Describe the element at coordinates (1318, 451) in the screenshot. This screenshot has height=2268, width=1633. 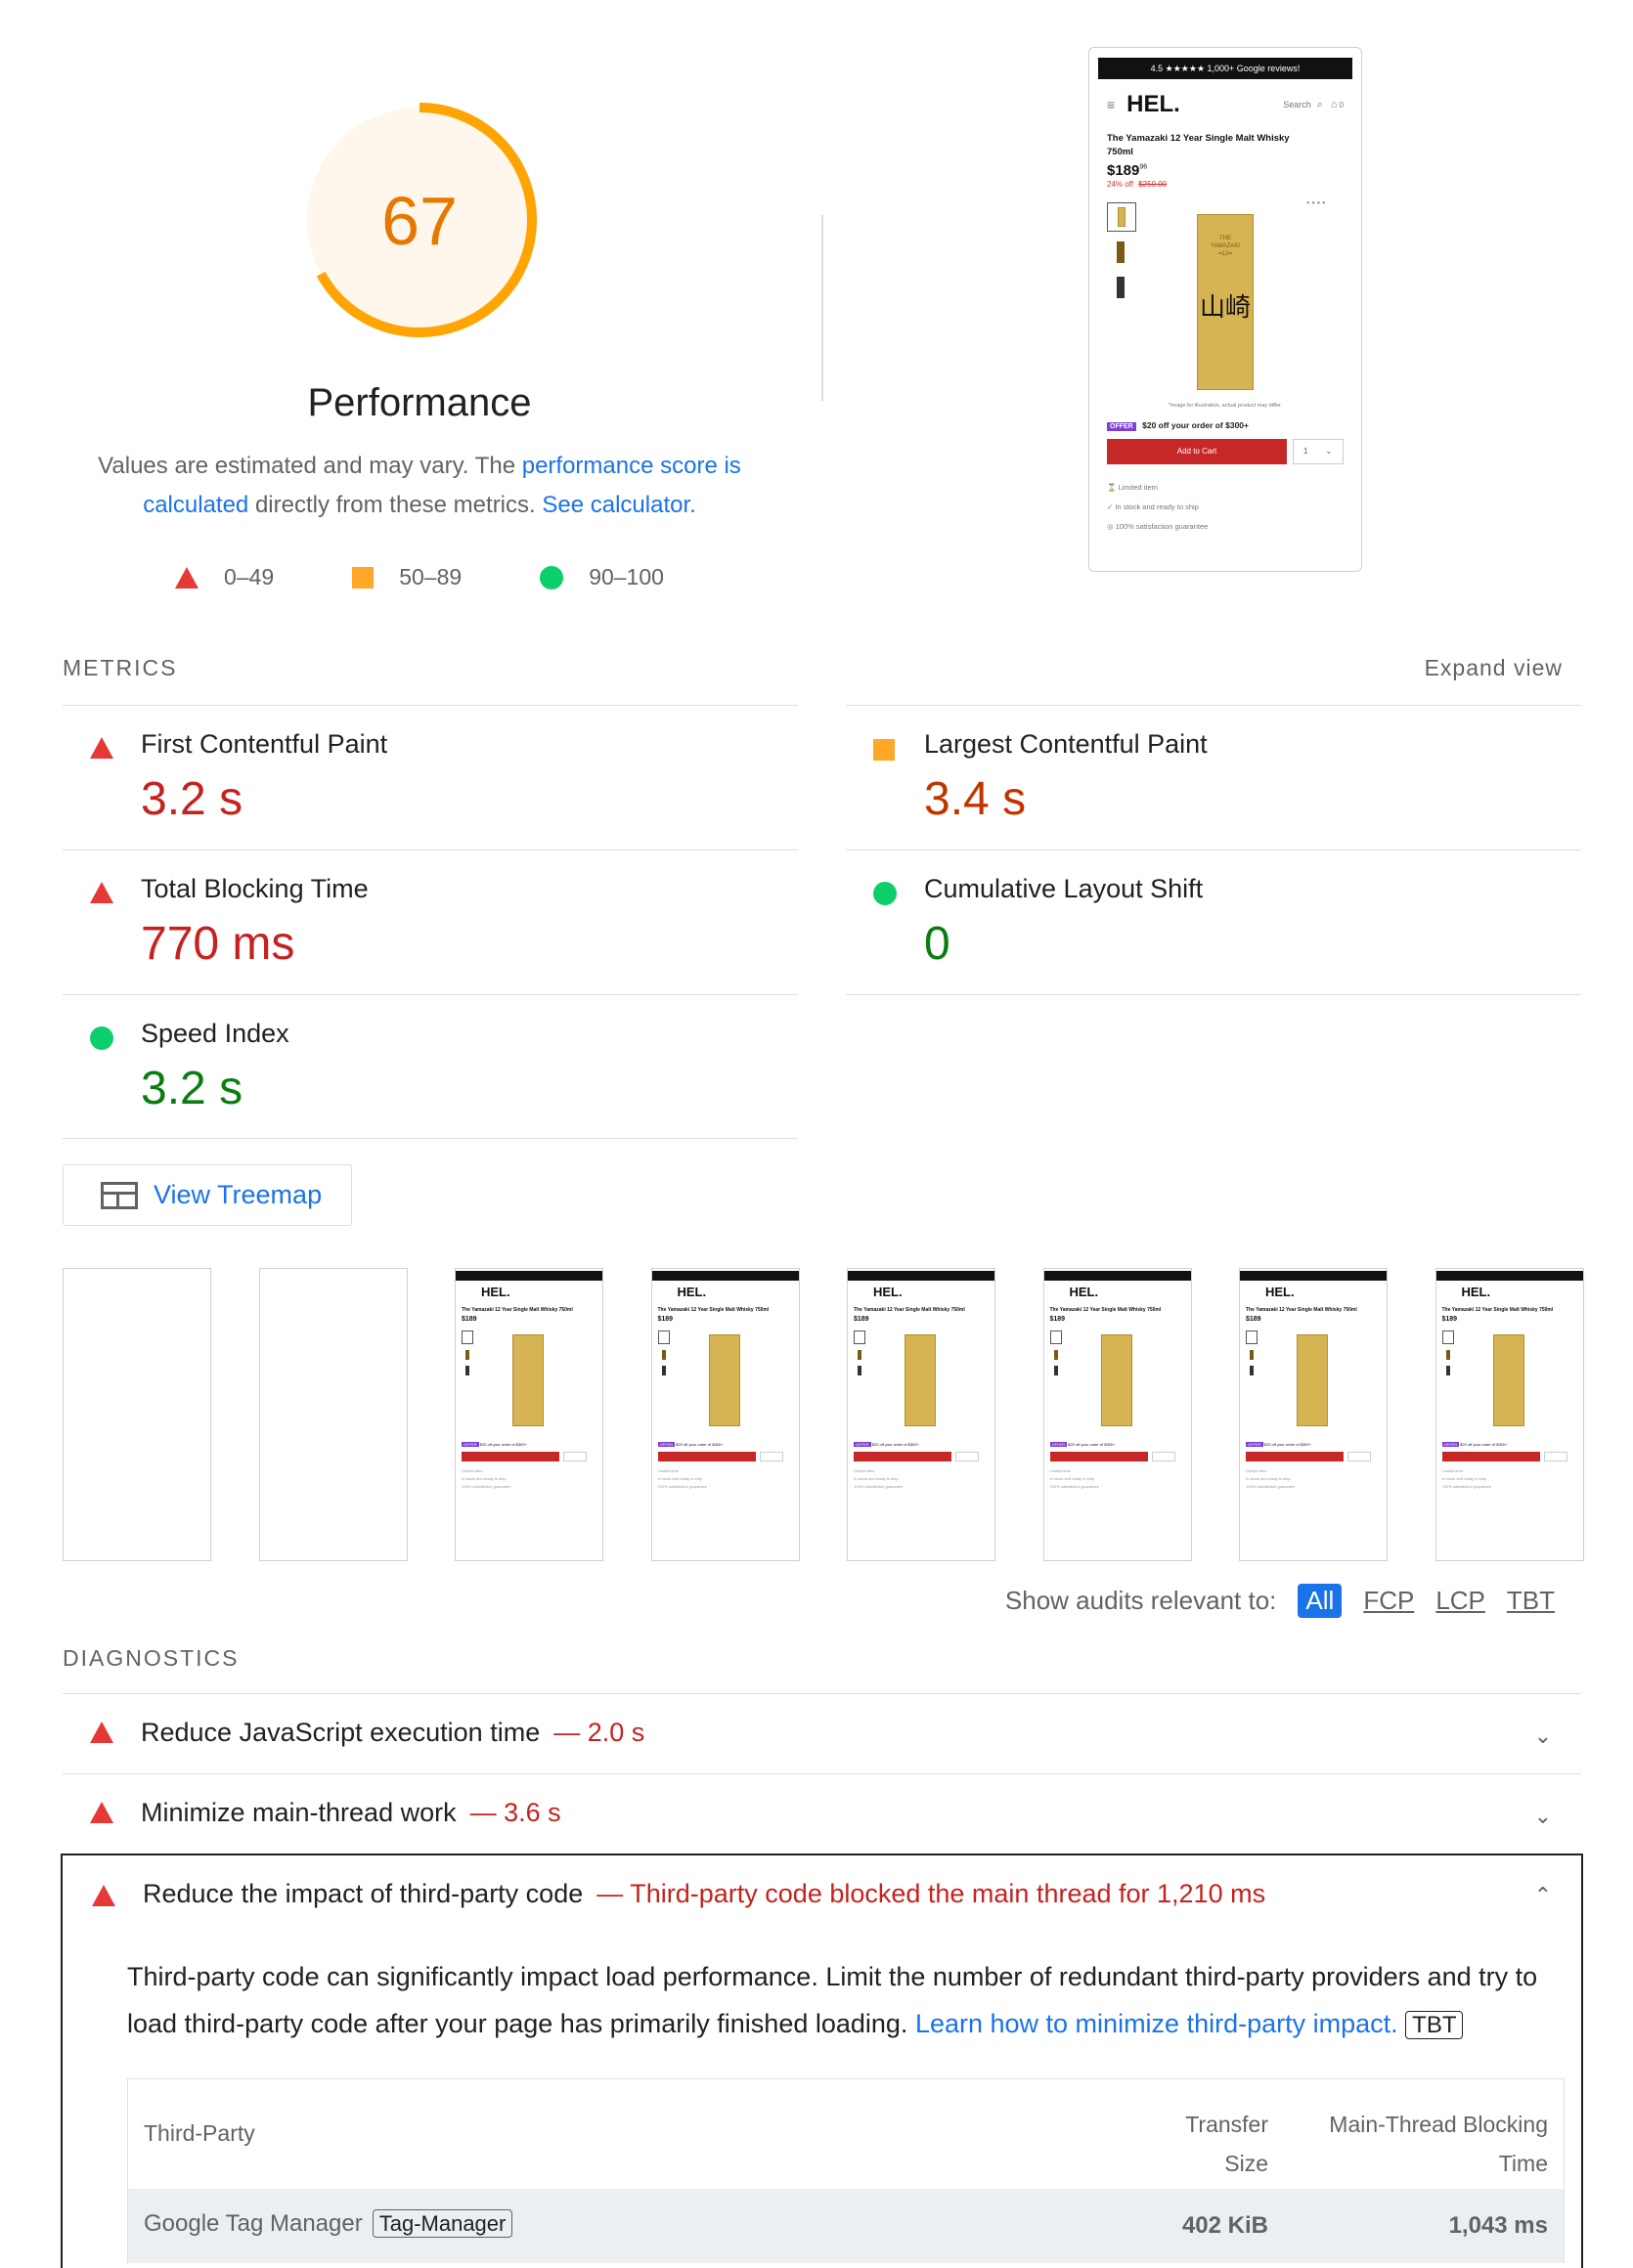
I see `quantity-select: 1 ⌄` at that location.